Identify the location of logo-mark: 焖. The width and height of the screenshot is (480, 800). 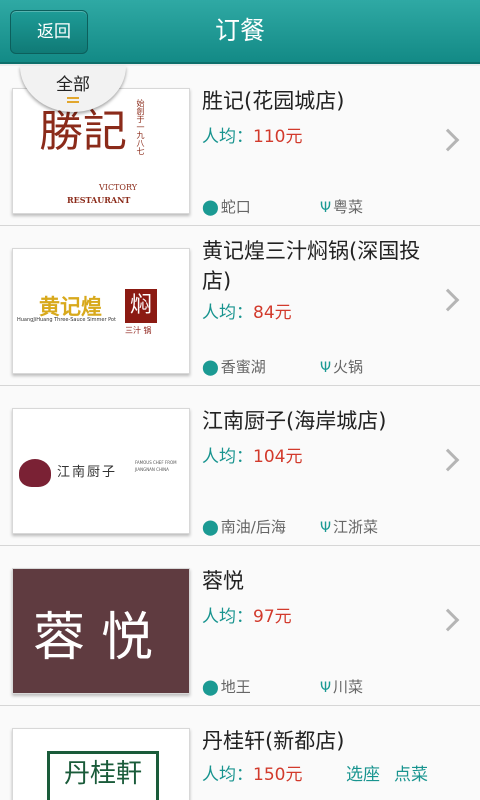
(141, 306).